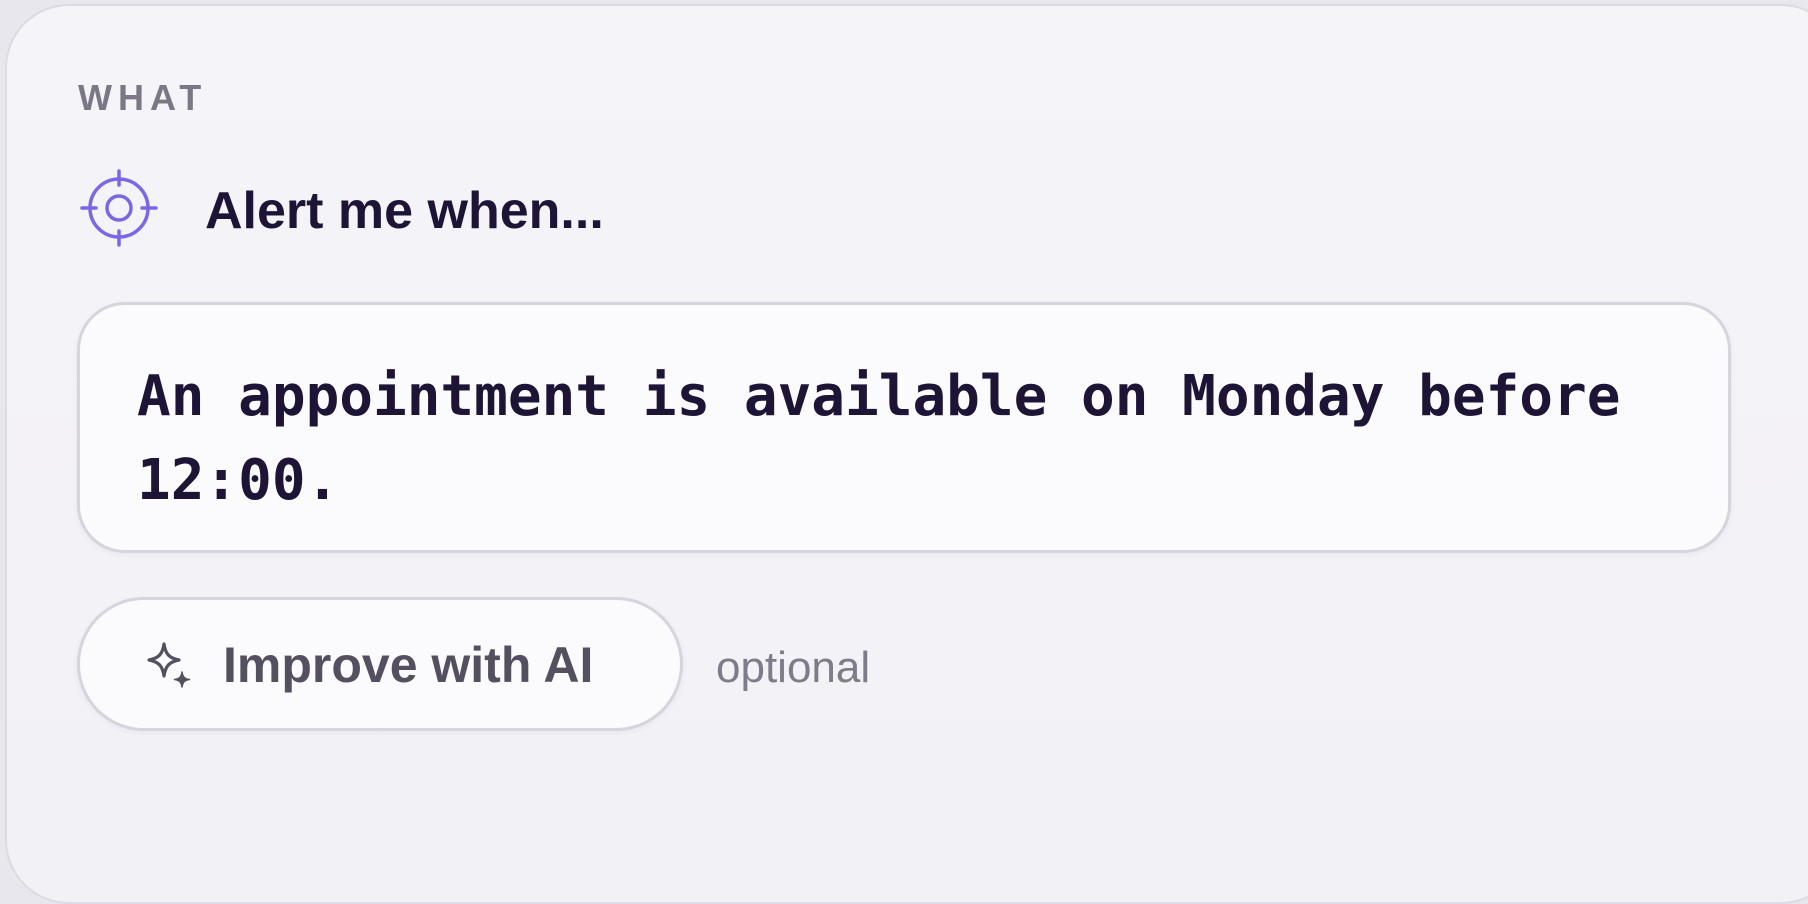 This screenshot has width=1808, height=904. I want to click on improve-with-ai-button: Improve with AI, so click(380, 664).